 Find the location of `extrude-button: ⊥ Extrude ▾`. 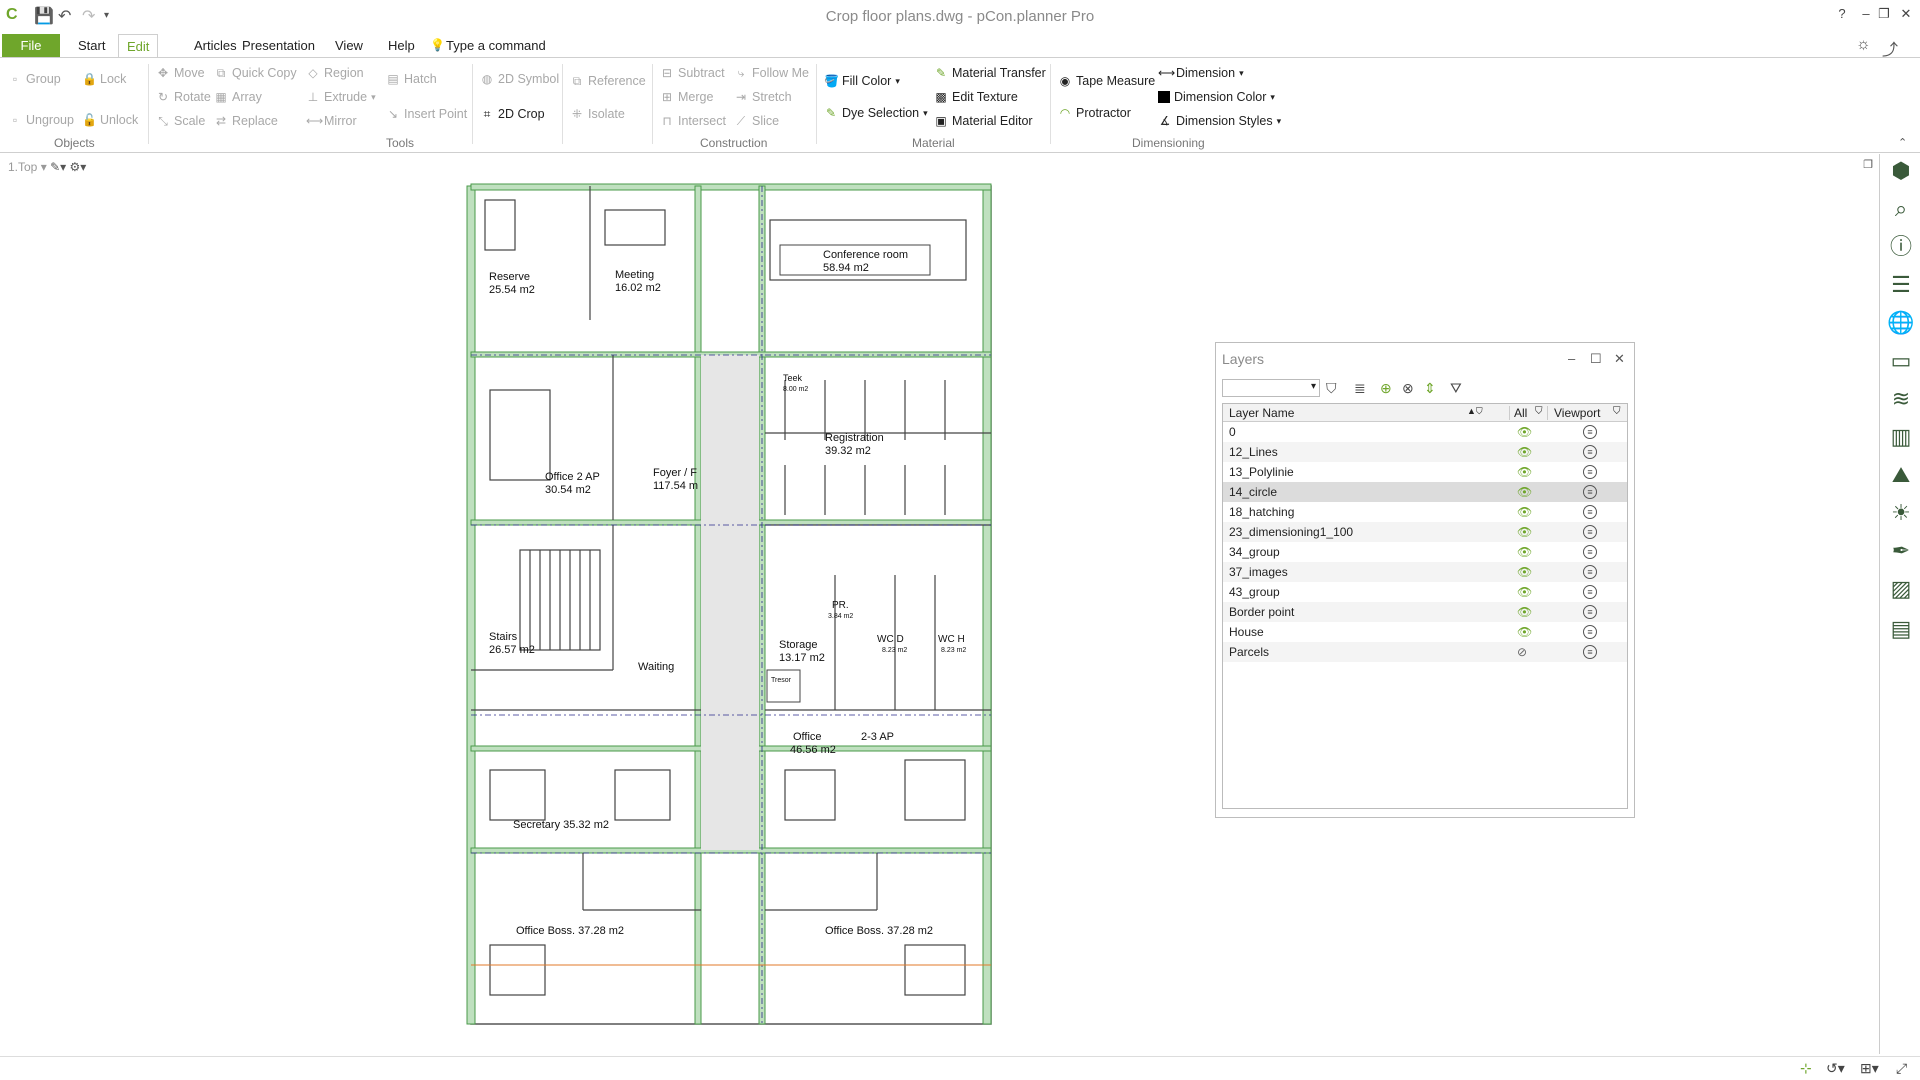

extrude-button: ⊥ Extrude ▾ is located at coordinates (341, 97).